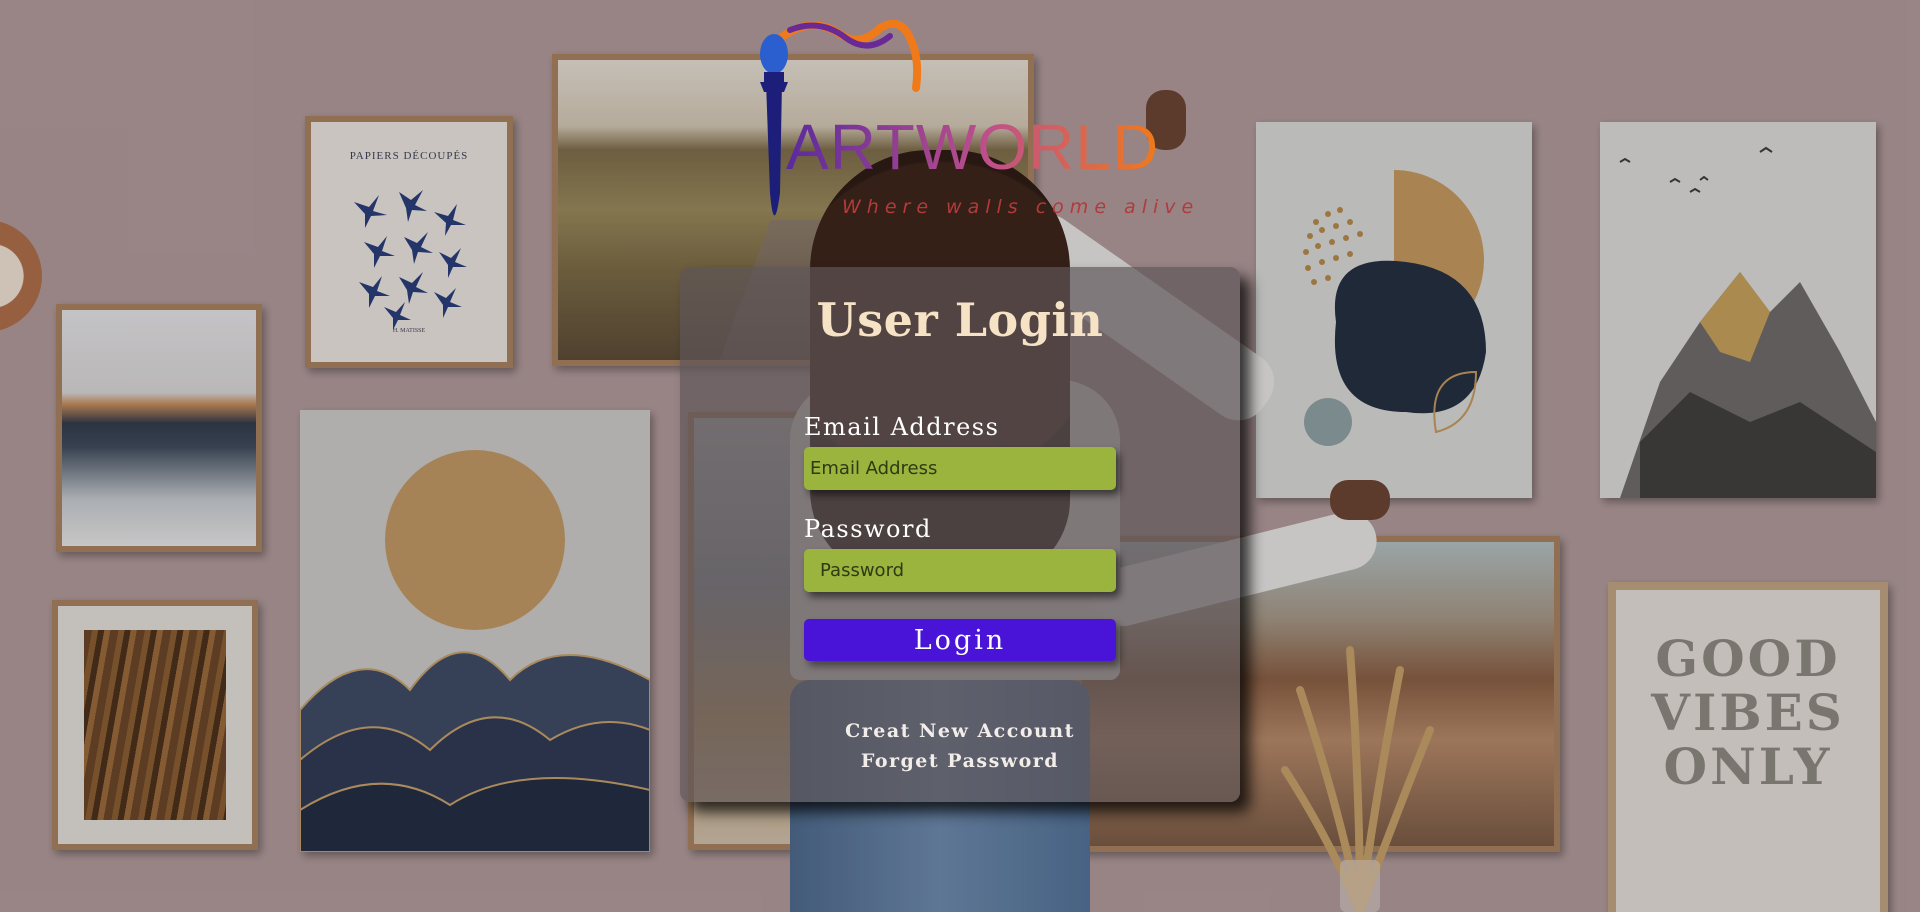 The height and width of the screenshot is (912, 1920). I want to click on artworld-logo: ARTWORLD, so click(970, 140).